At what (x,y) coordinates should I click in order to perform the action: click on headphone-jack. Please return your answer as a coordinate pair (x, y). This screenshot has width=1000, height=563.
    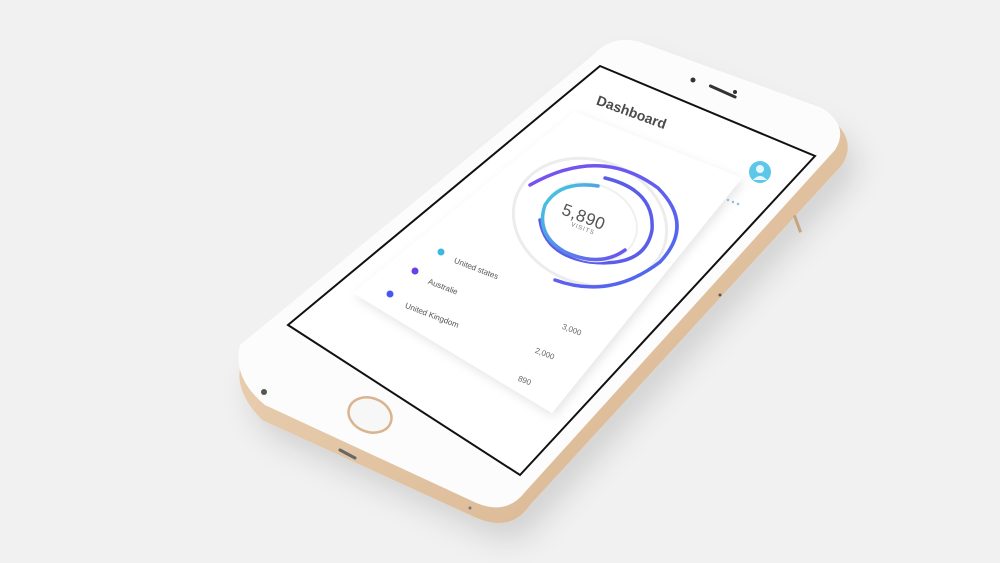
    Looking at the image, I should click on (264, 392).